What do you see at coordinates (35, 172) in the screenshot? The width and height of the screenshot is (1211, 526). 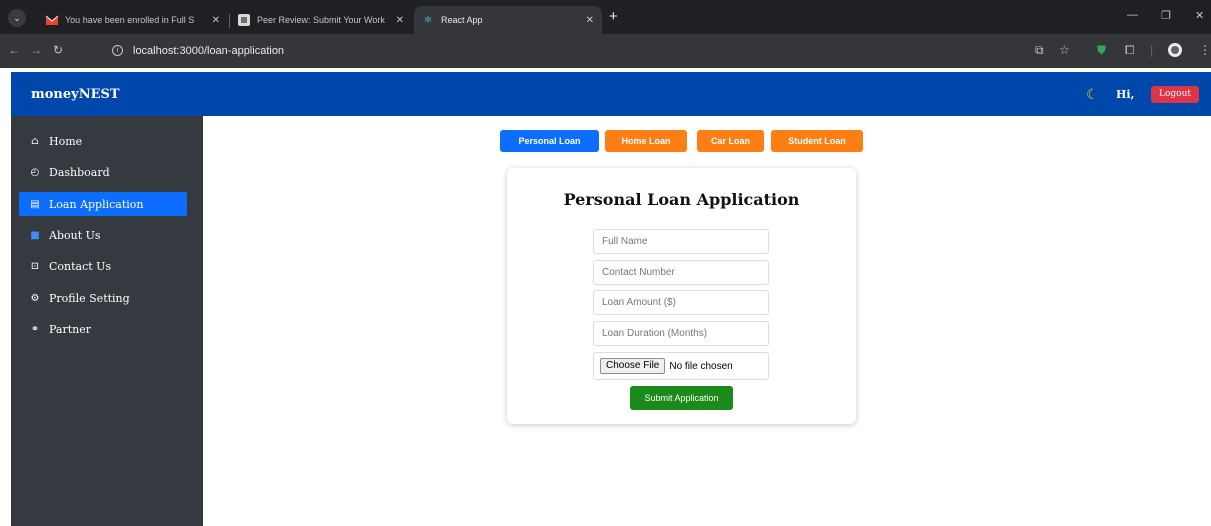 I see `dashboard-icon: ◴` at bounding box center [35, 172].